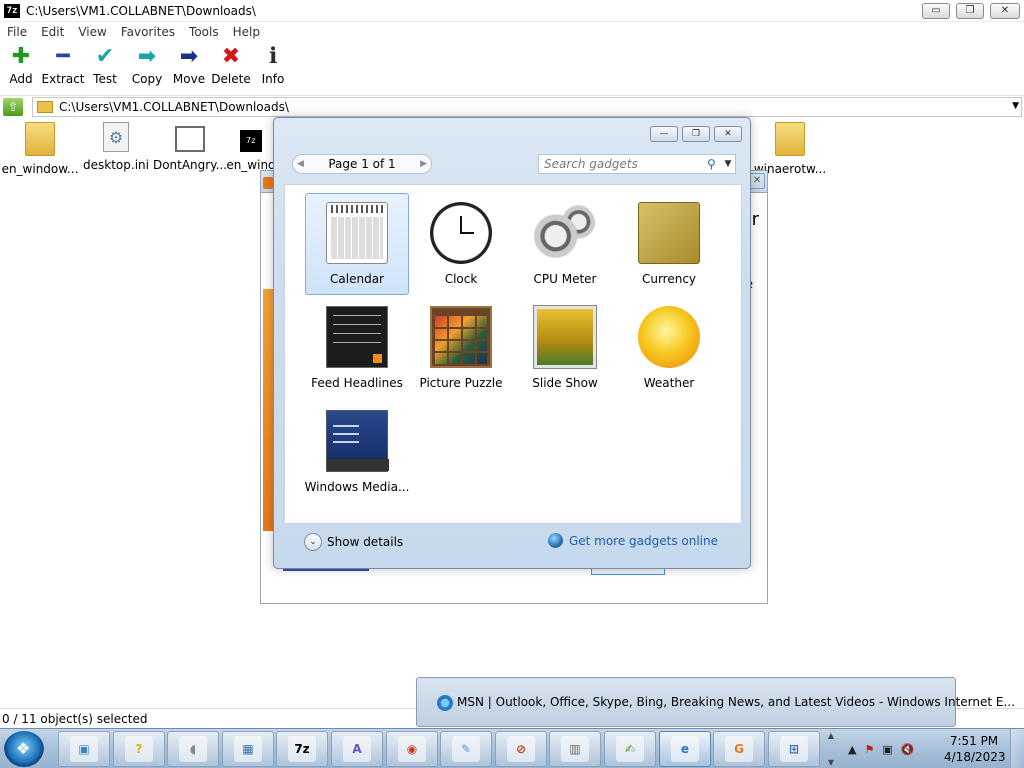 This screenshot has height=768, width=1024. Describe the element at coordinates (669, 244) in the screenshot. I see `gadget-currency: Currency` at that location.